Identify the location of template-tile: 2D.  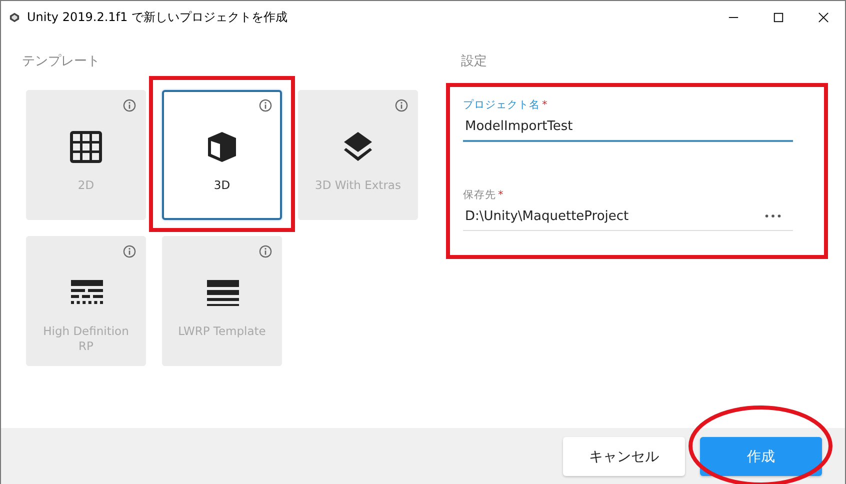
(86, 155).